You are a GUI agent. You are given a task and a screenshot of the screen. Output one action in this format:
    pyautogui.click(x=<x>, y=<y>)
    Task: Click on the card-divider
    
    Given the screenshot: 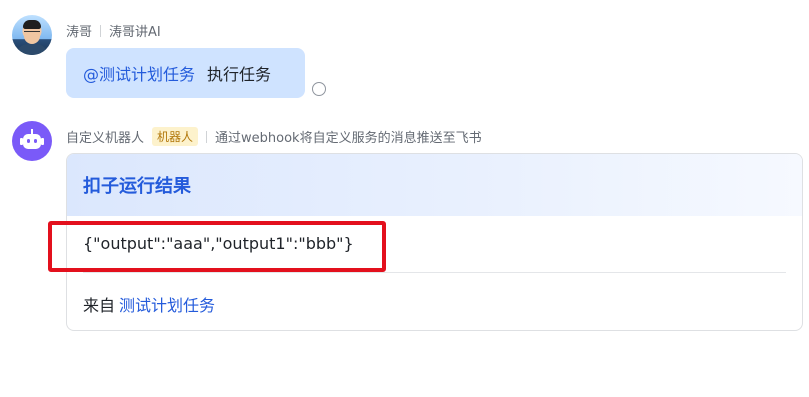 What is the action you would take?
    pyautogui.click(x=434, y=272)
    